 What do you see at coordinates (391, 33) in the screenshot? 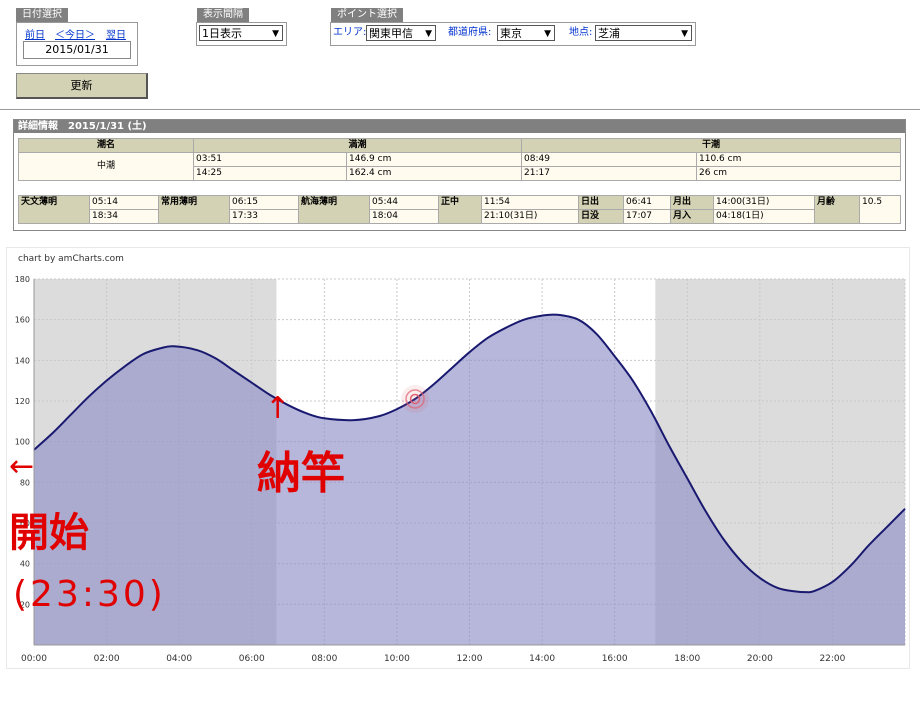
I see `area-value: 関東甲信` at bounding box center [391, 33].